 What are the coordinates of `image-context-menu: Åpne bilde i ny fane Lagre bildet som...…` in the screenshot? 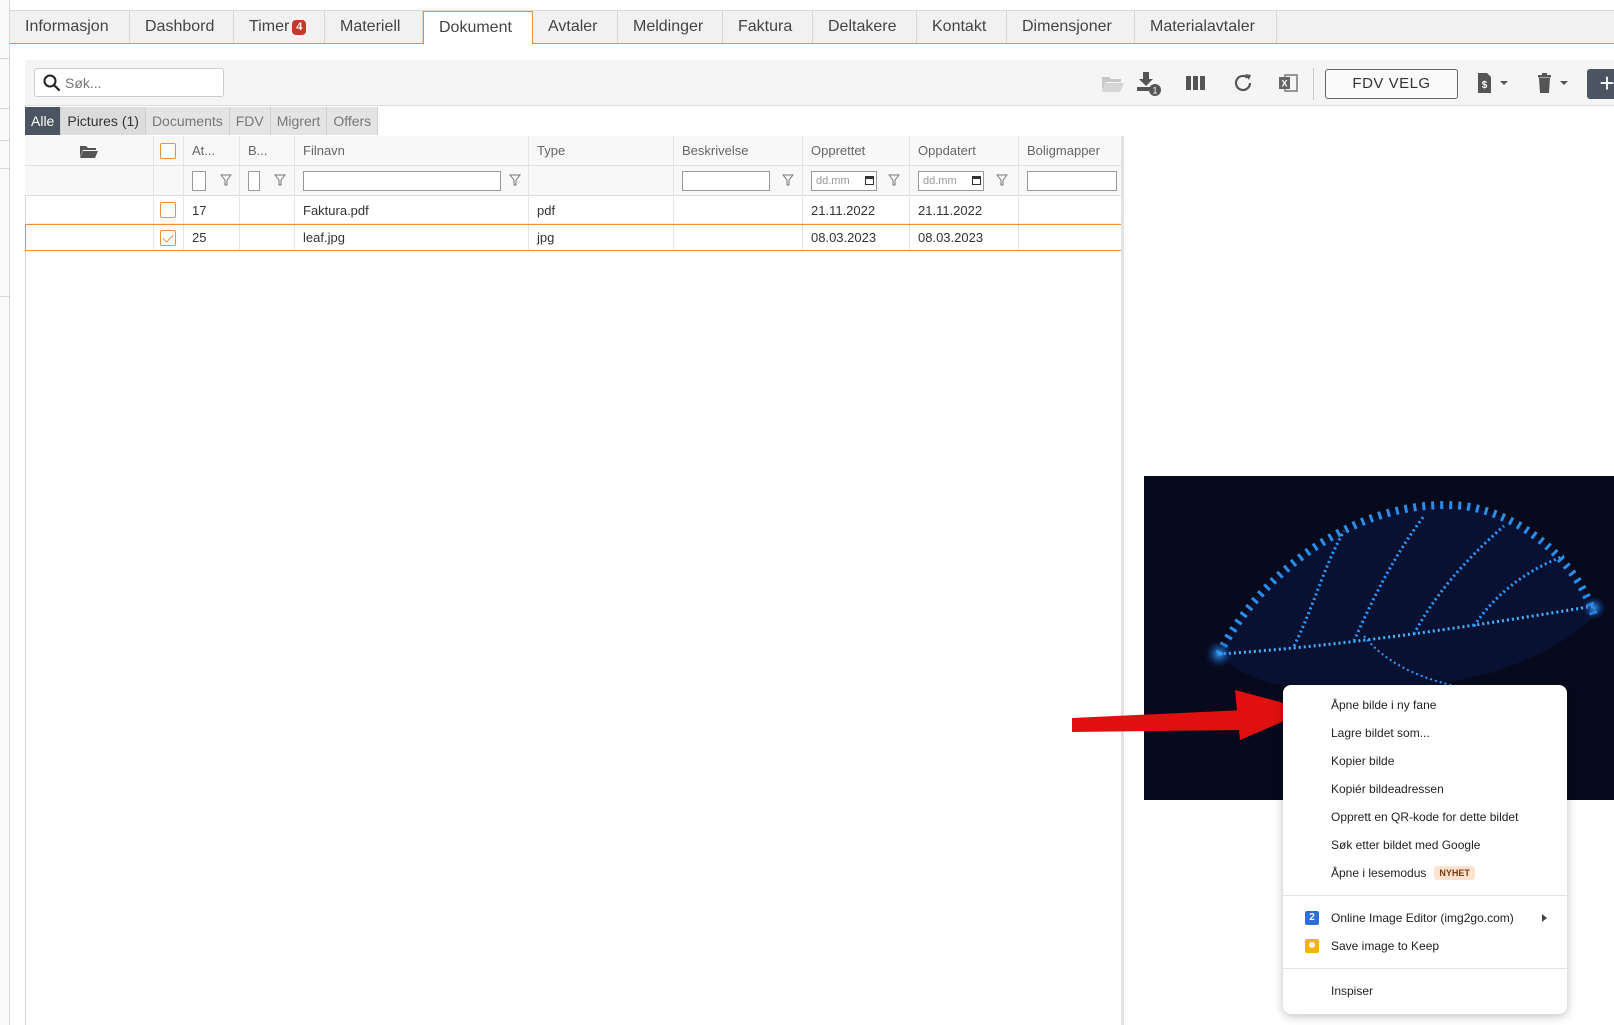 It's located at (1425, 849).